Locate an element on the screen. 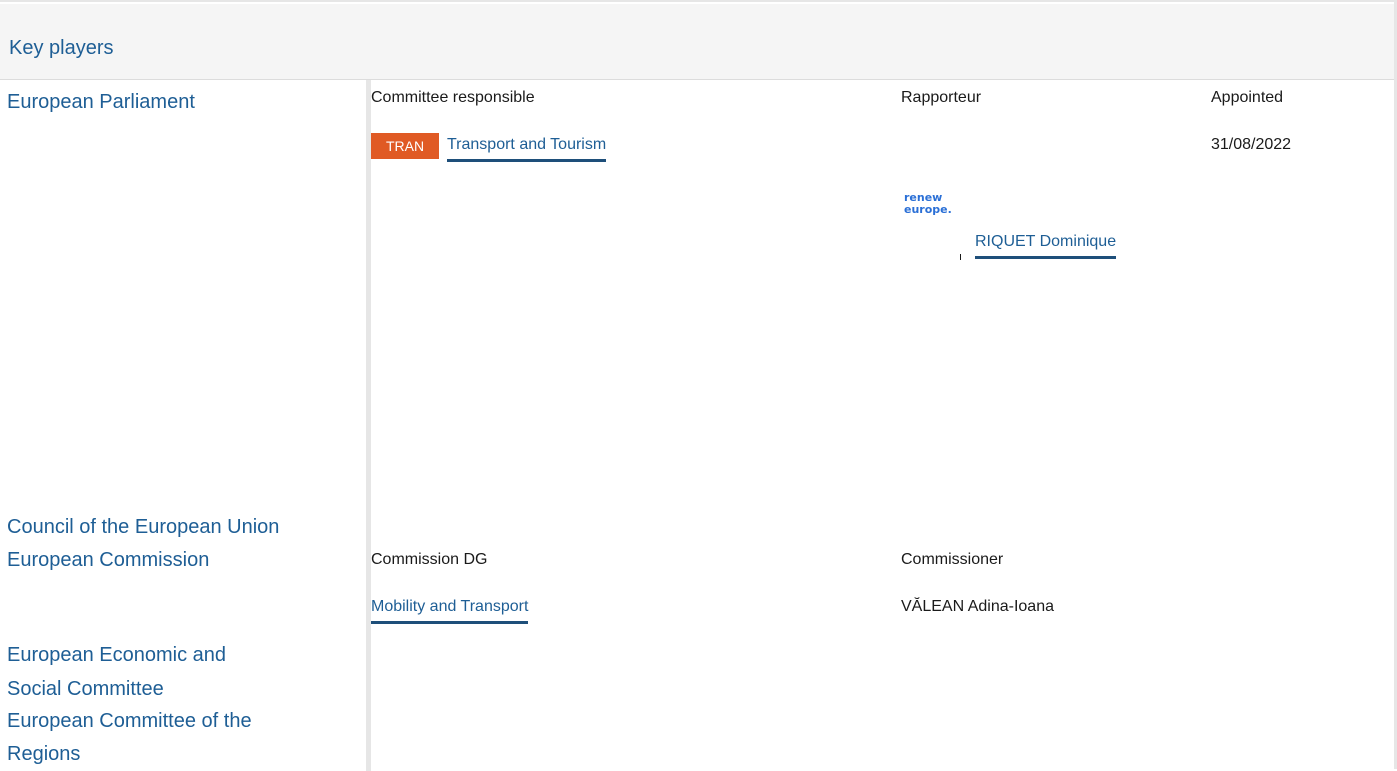 This screenshot has width=1397, height=771. commission-dg-header: Commission DG is located at coordinates (429, 559).